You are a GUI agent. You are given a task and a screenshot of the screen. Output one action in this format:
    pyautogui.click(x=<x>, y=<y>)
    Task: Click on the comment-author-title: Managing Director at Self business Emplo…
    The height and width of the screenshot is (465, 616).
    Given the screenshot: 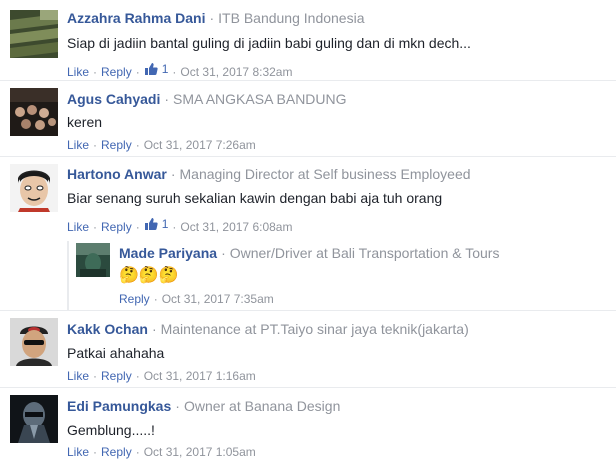 What is the action you would take?
    pyautogui.click(x=325, y=174)
    